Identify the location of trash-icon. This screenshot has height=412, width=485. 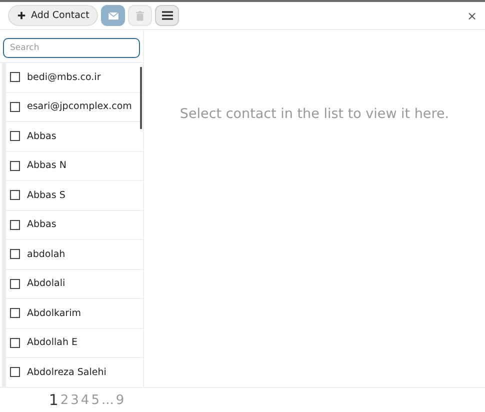
(140, 15).